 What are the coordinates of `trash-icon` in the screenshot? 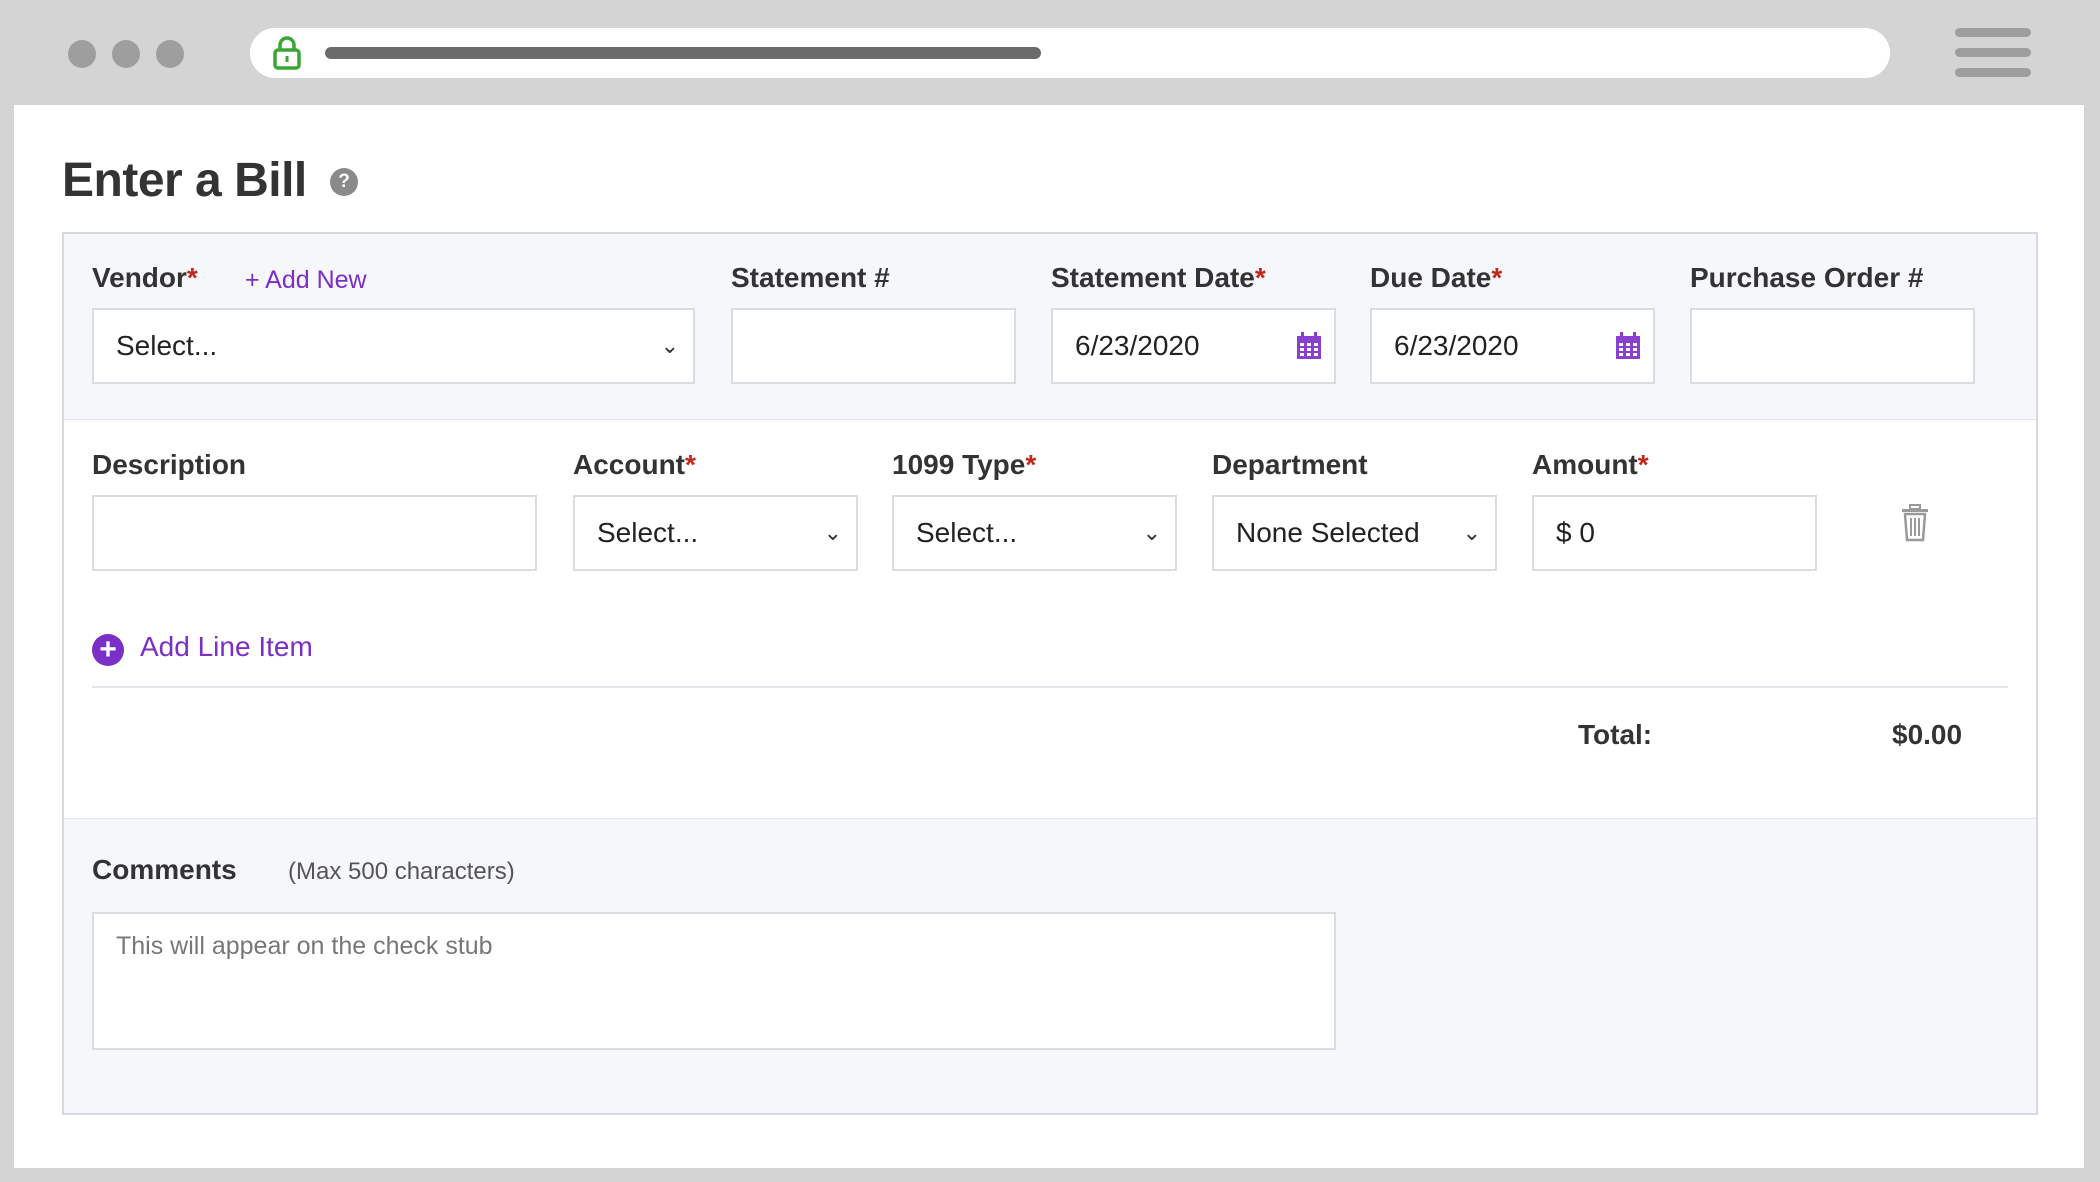 It's located at (1915, 523).